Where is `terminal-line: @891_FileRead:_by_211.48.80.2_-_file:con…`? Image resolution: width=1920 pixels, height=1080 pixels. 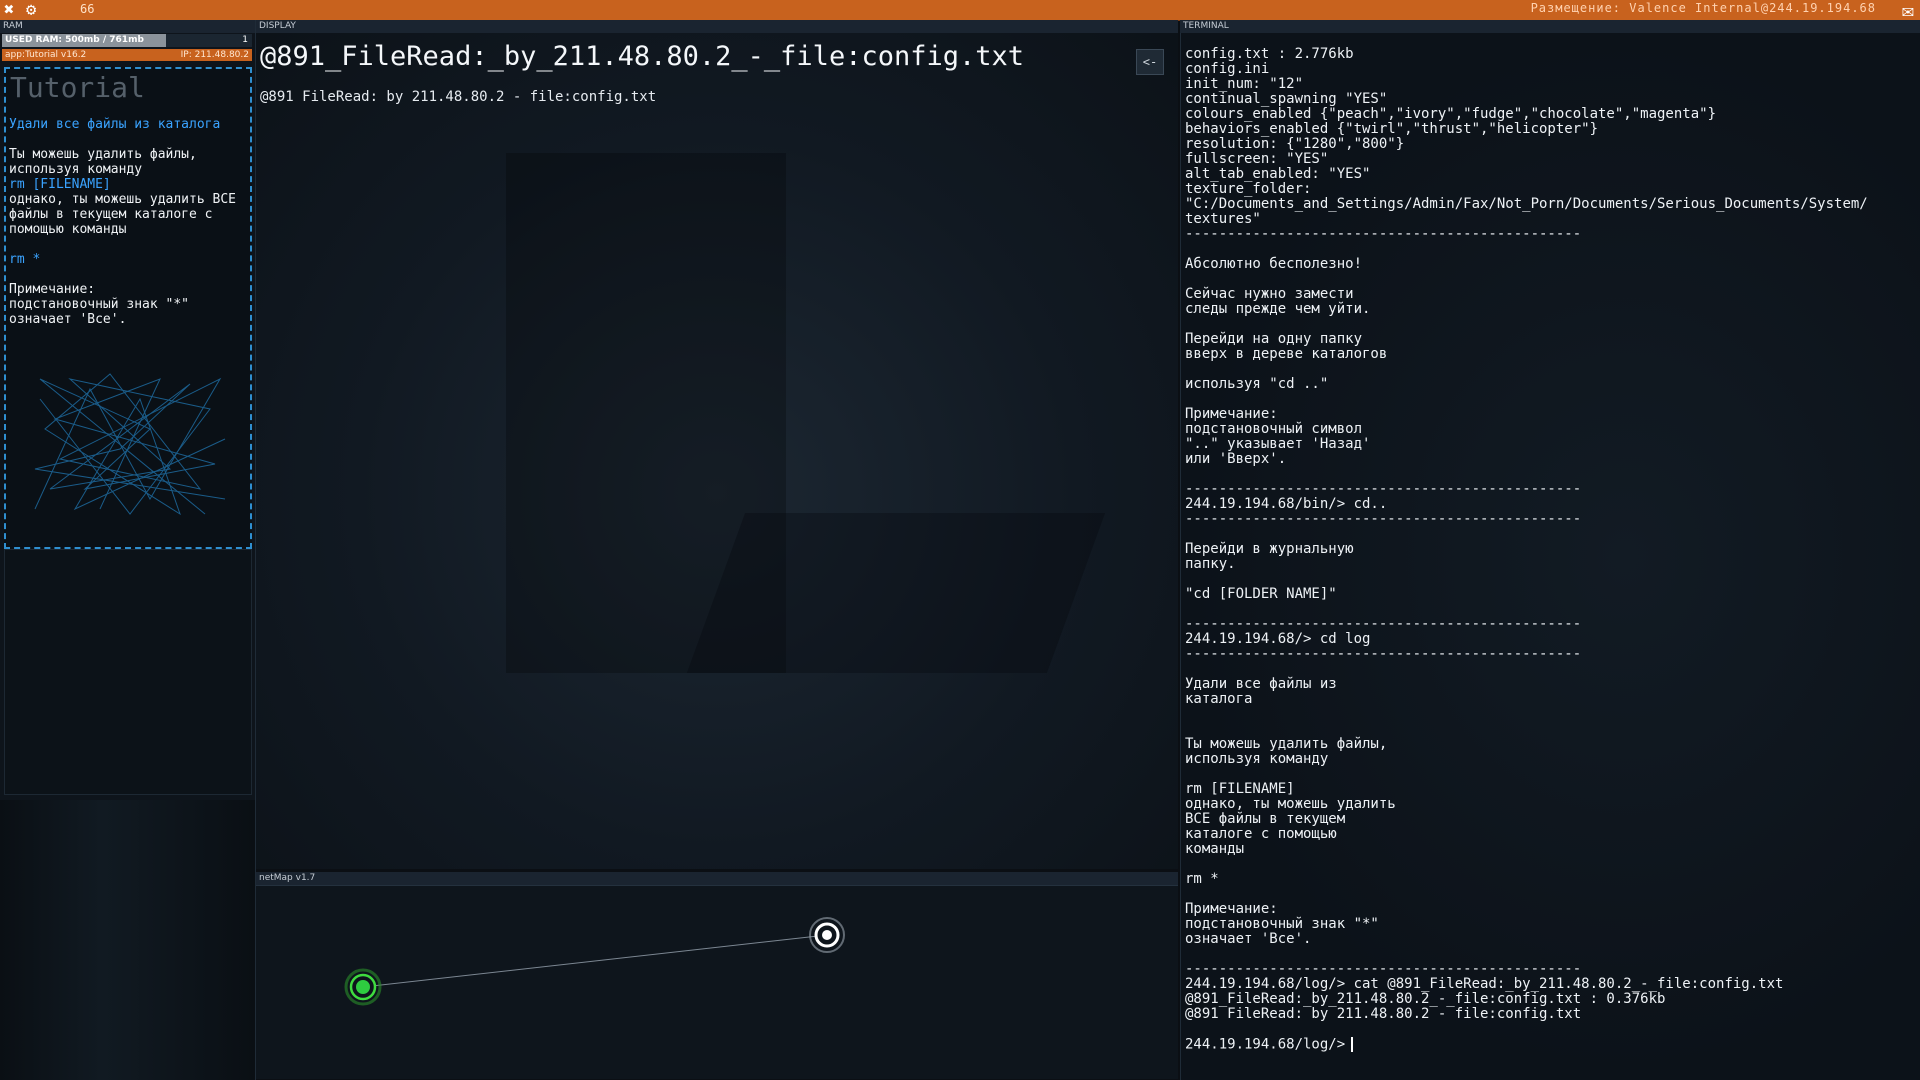 terminal-line: @891_FileRead:_by_211.48.80.2_-_file:con… is located at coordinates (1425, 999).